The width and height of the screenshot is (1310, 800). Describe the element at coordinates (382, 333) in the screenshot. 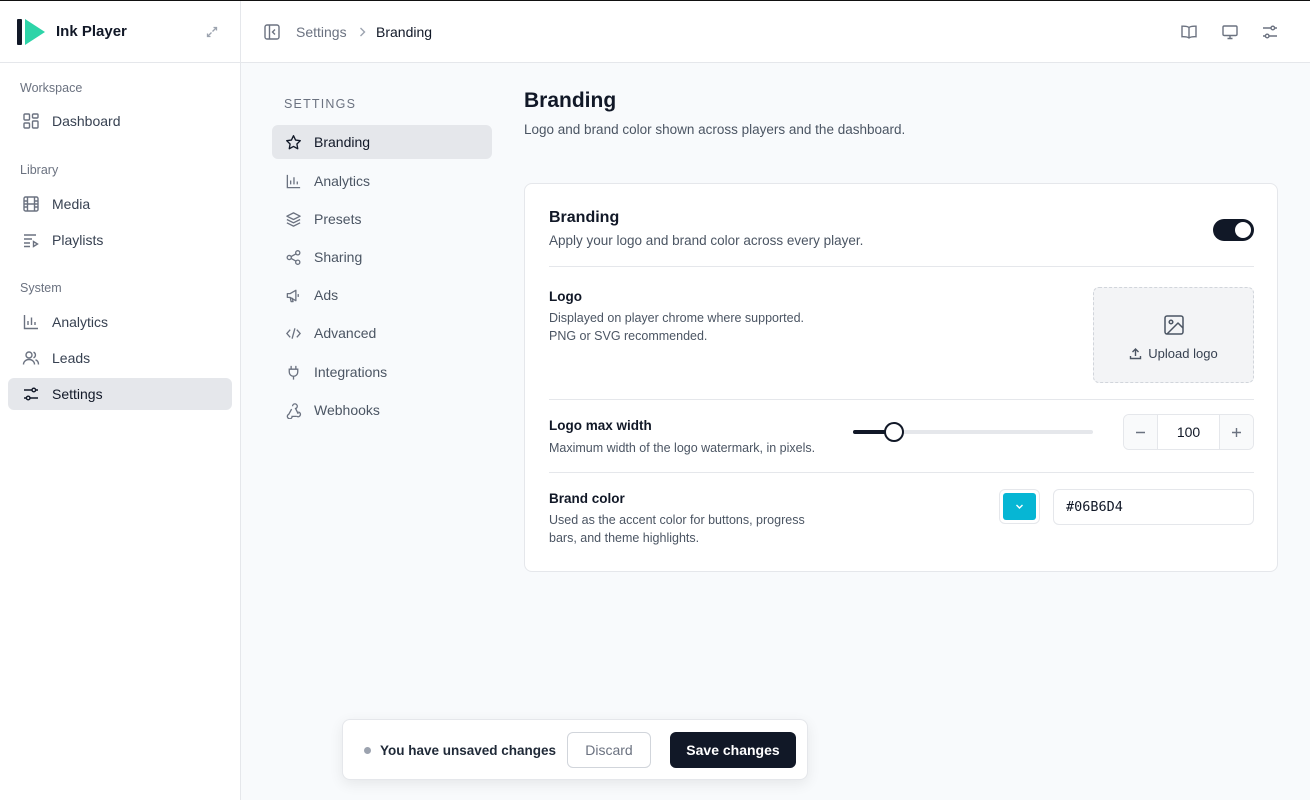

I see `settings-nav-advanced: Advanced` at that location.